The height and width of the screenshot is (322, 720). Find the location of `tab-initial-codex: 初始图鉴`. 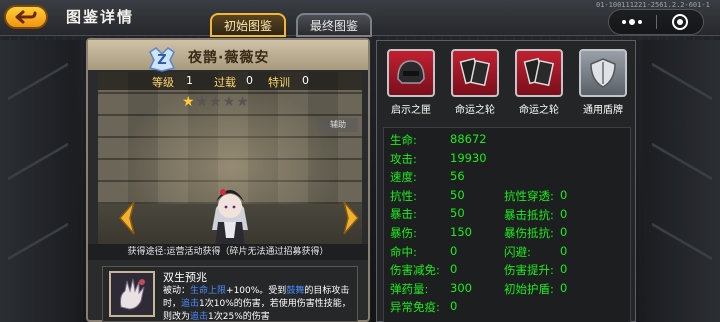

tab-initial-codex: 初始图鉴 is located at coordinates (248, 25).